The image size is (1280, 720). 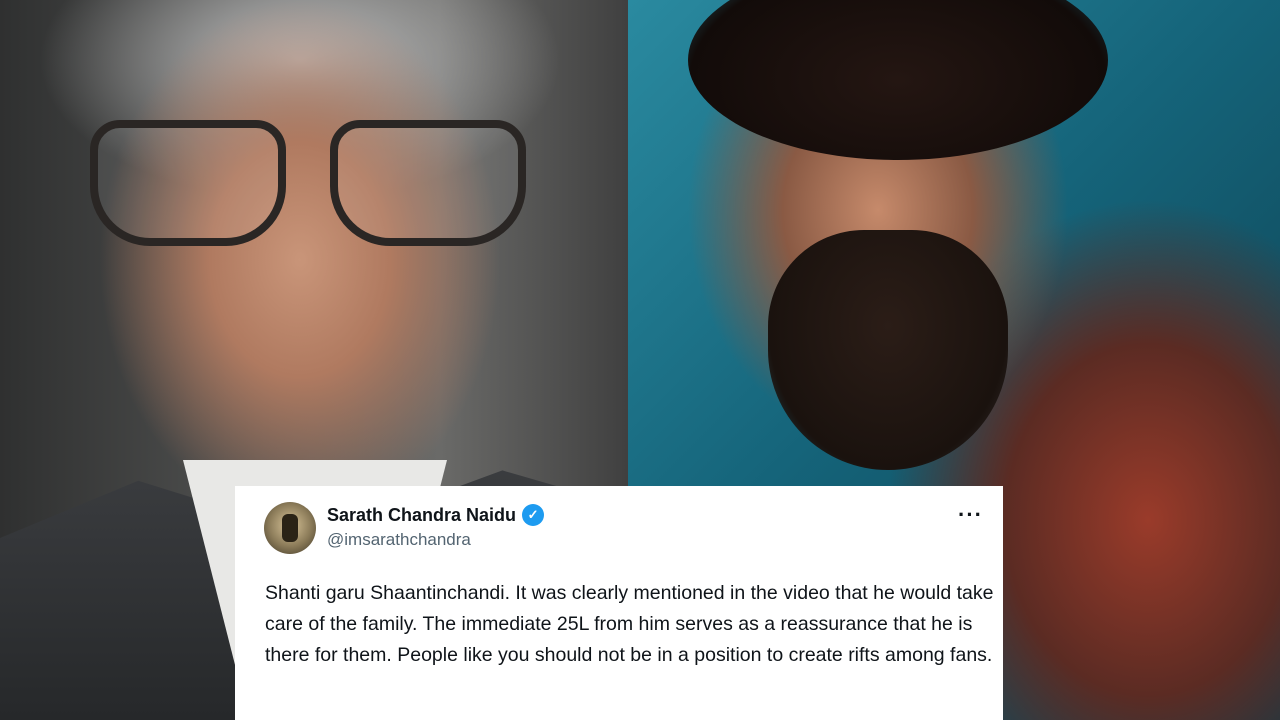 I want to click on display-name: Sarath Chandra Naidu, so click(x=421, y=515).